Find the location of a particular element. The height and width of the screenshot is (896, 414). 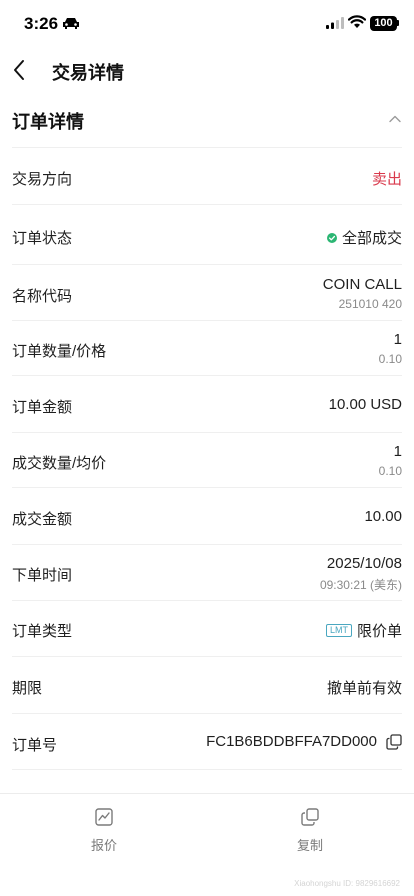

battery-indicator: 100 is located at coordinates (383, 23).